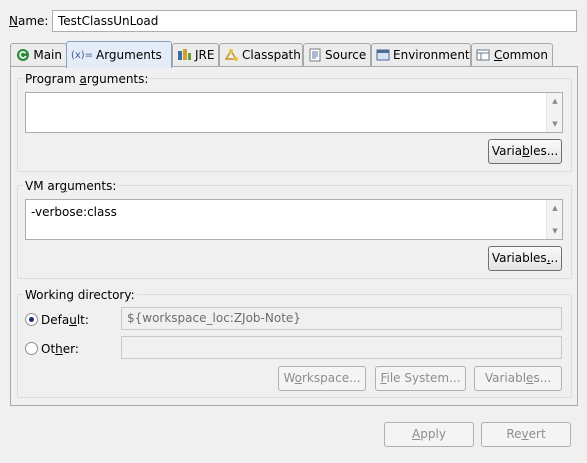  What do you see at coordinates (341, 318) in the screenshot?
I see `default-directory-field: ${workspace_loc:ZJob-Note}` at bounding box center [341, 318].